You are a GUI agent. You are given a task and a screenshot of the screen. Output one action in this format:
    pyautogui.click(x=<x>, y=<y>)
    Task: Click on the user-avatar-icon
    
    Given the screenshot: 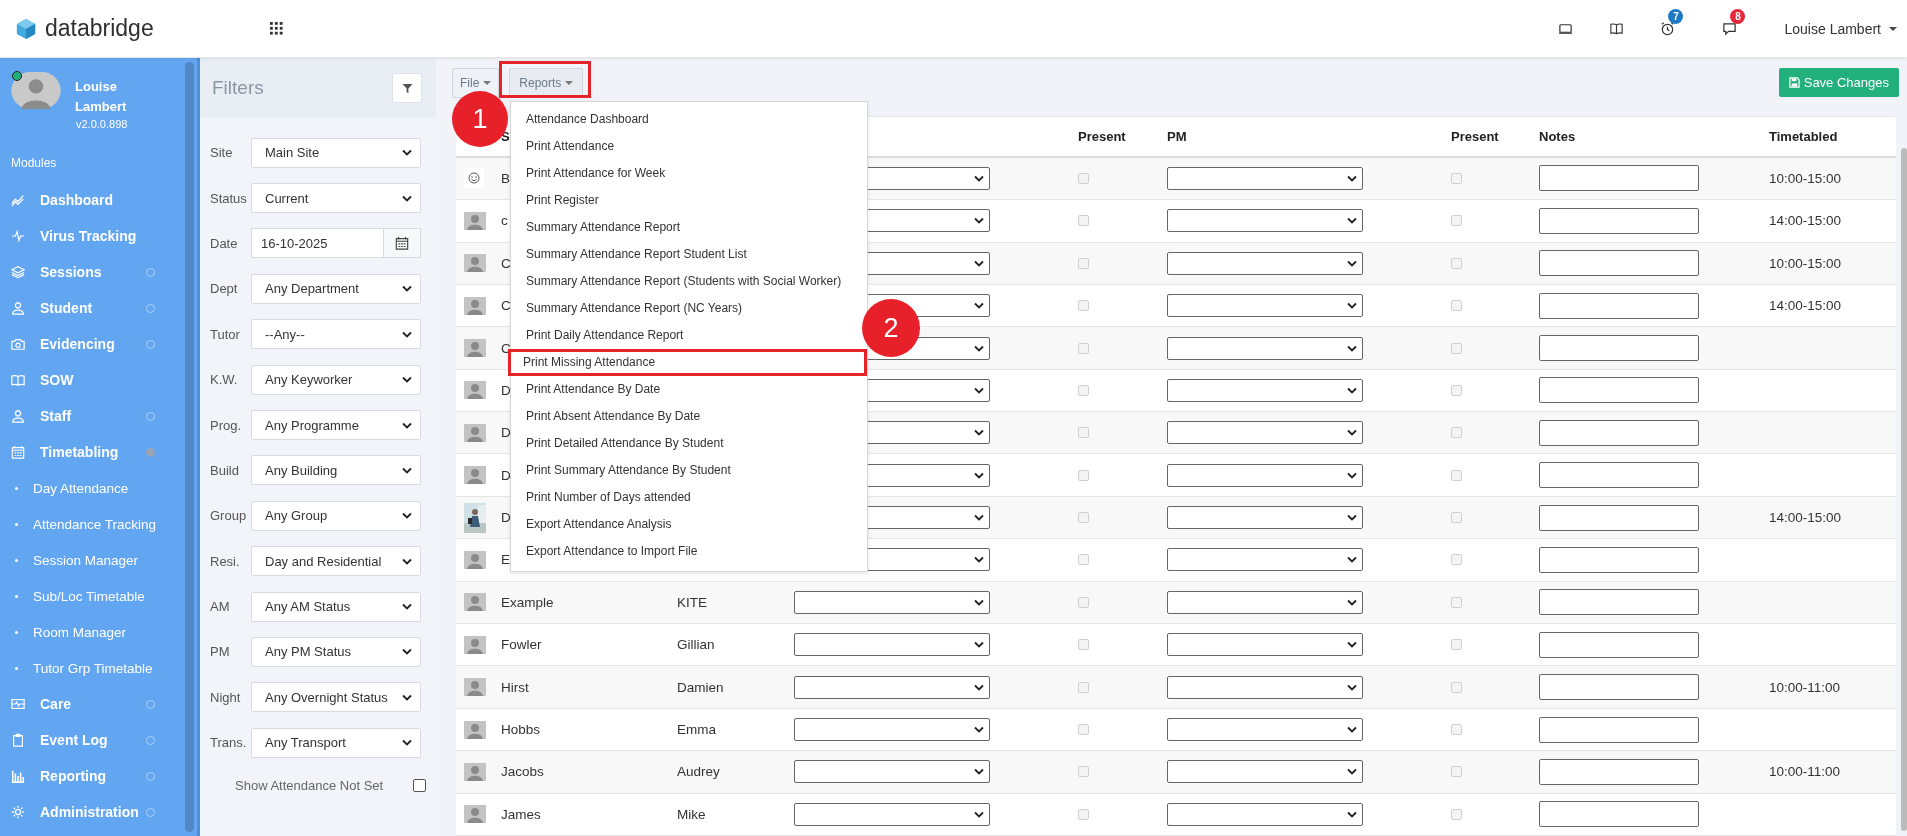 What is the action you would take?
    pyautogui.click(x=36, y=90)
    